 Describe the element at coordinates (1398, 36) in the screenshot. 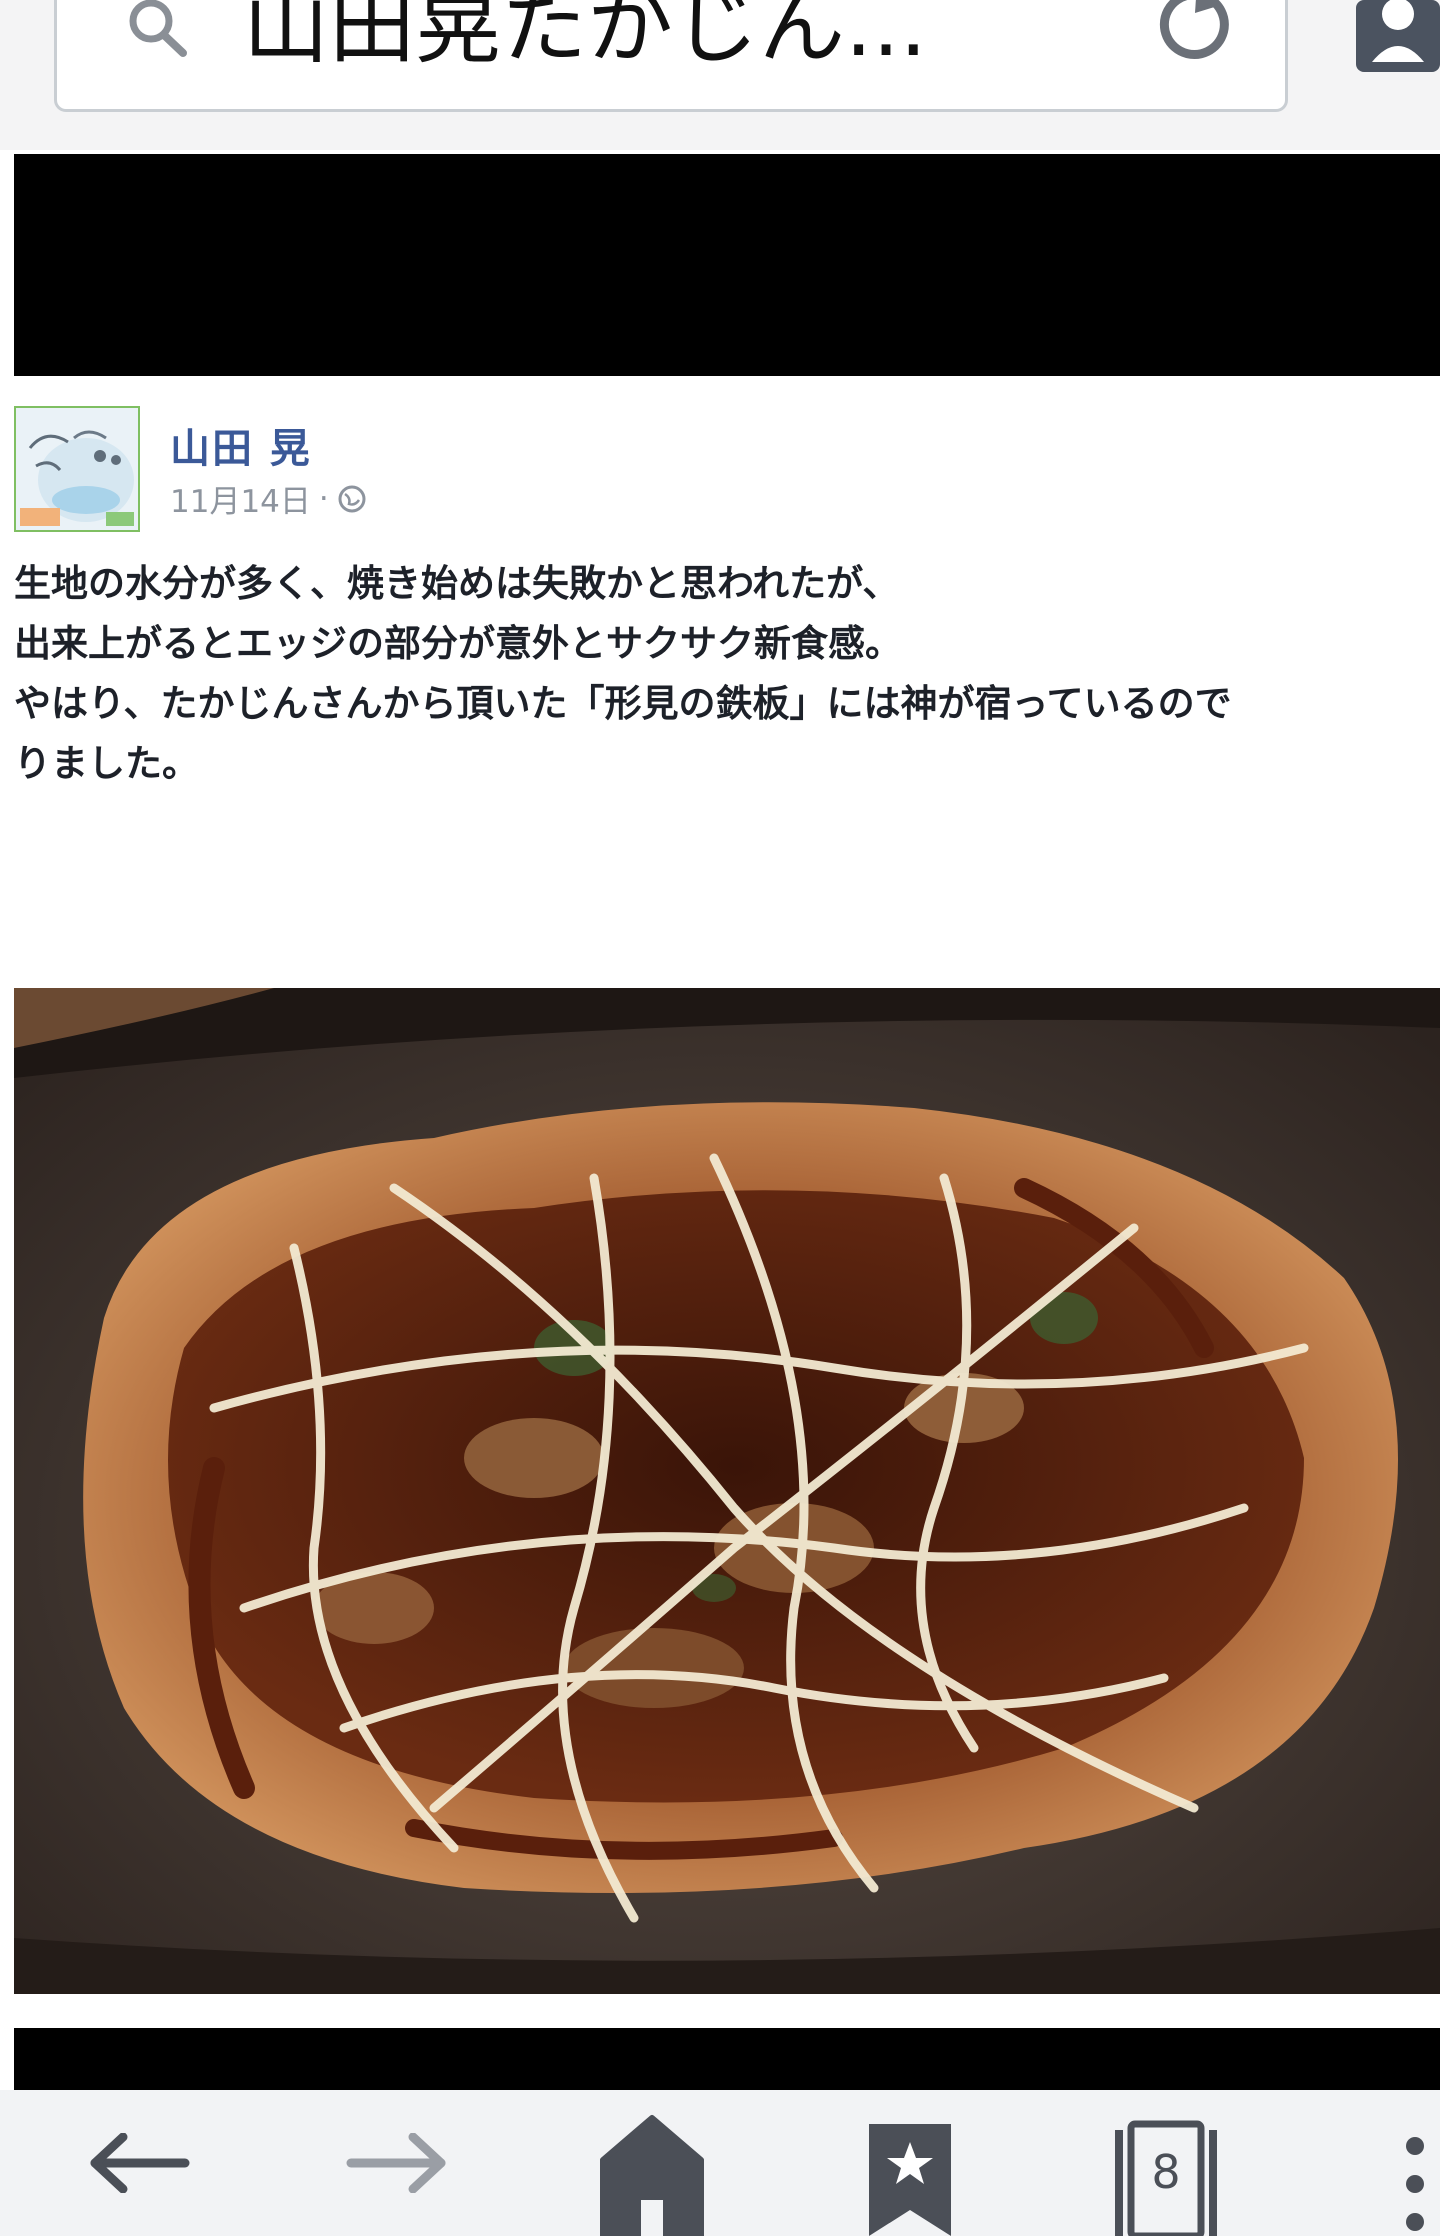

I see `profile-icon` at that location.